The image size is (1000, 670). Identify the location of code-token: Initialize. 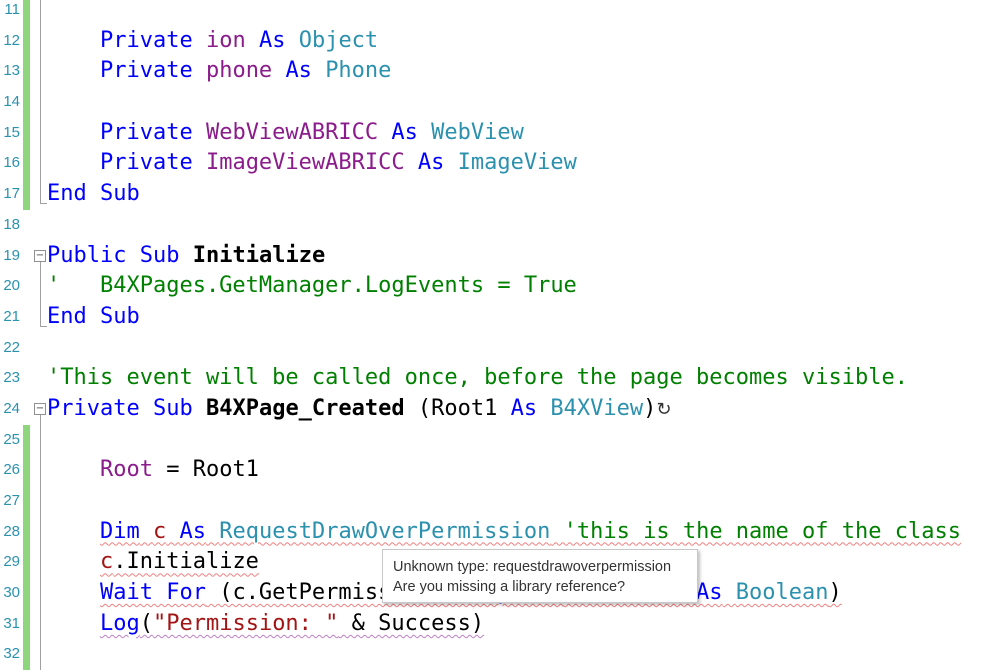
(259, 255).